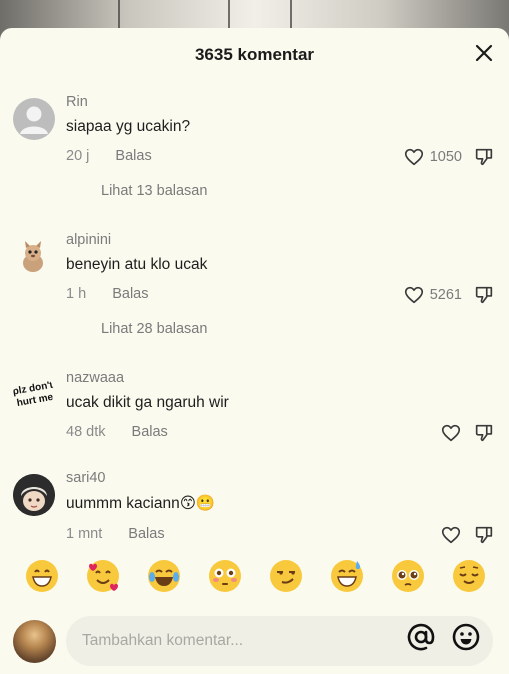 The width and height of the screenshot is (509, 674). Describe the element at coordinates (115, 534) in the screenshot. I see `comment-meta: 1 mnt Balas` at that location.